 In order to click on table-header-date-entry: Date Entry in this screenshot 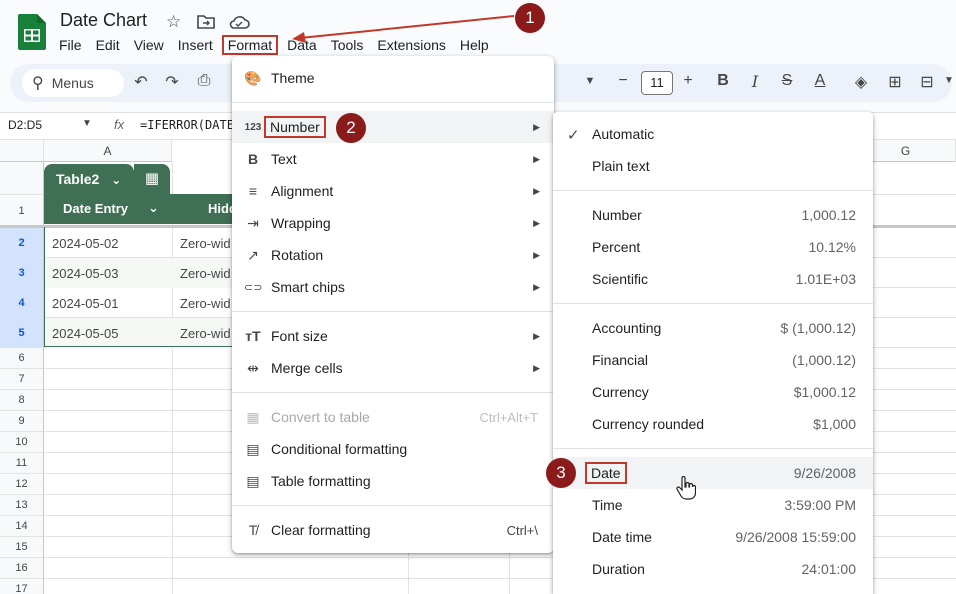, I will do `click(95, 208)`.